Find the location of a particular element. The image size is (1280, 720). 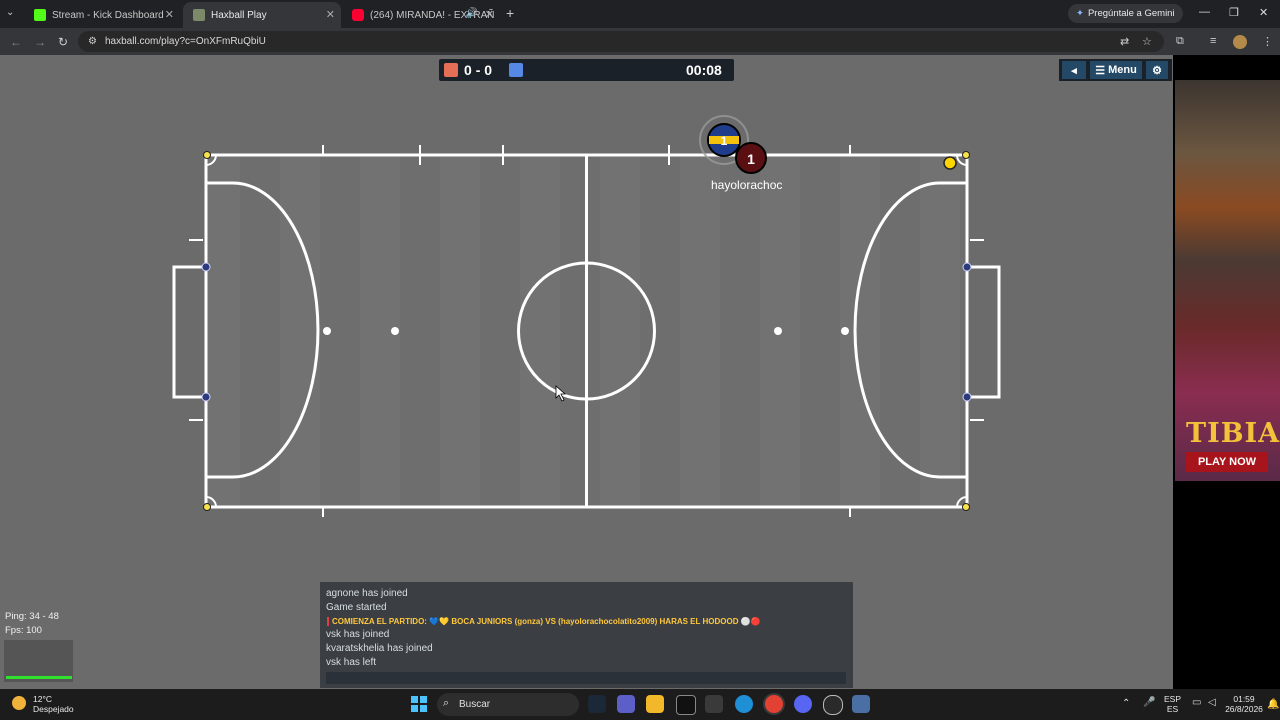

file-explorer-icon is located at coordinates (655, 704).